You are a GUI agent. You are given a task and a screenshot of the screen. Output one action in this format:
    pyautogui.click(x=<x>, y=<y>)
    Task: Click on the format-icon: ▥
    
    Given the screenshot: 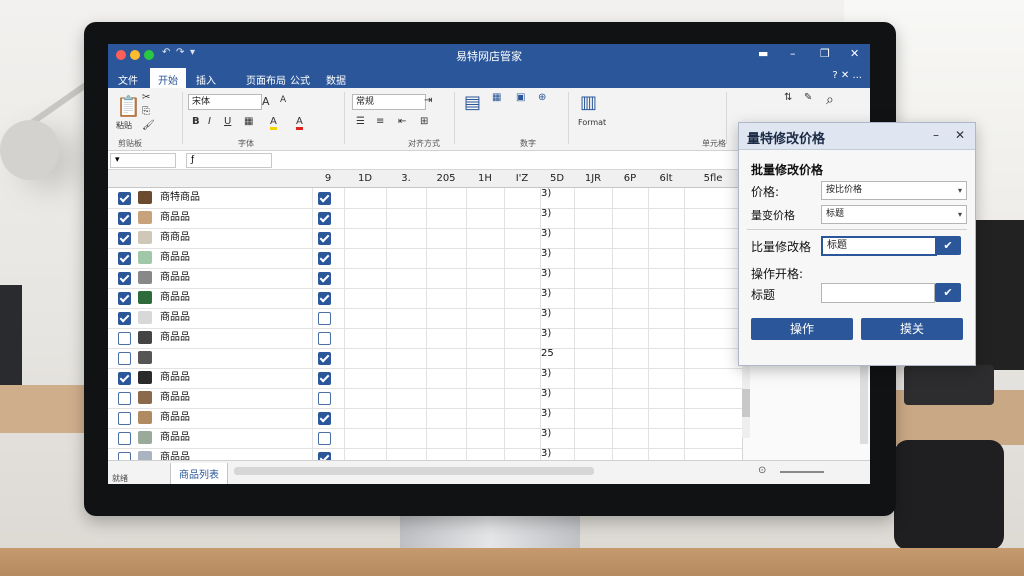 What is the action you would take?
    pyautogui.click(x=588, y=102)
    